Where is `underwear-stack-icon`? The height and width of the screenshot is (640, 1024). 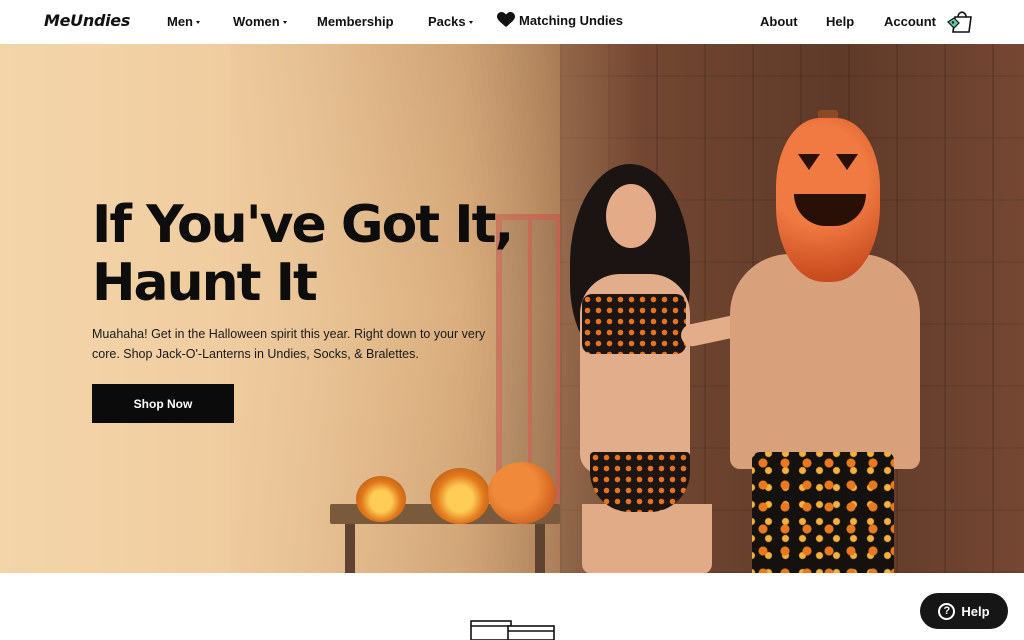 underwear-stack-icon is located at coordinates (512, 630).